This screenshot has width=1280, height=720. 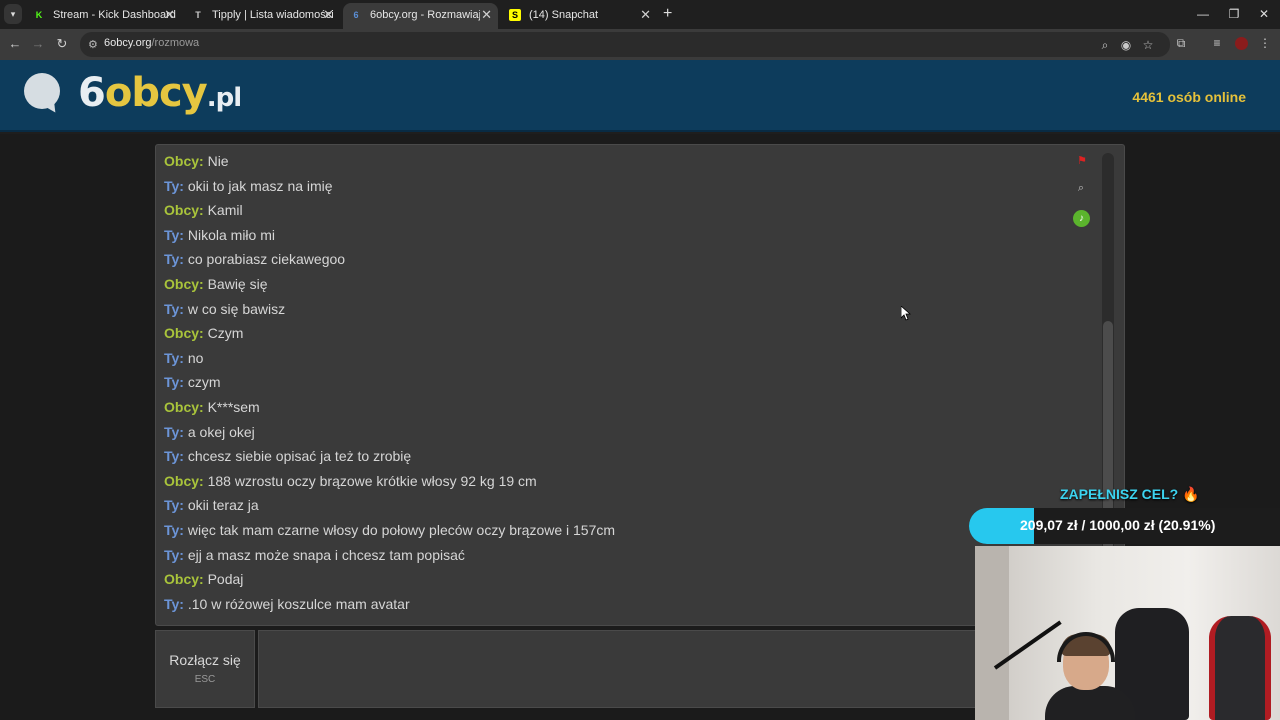 What do you see at coordinates (298, 603) in the screenshot?
I see `message-text: .10 w różowej koszulce mam avatar` at bounding box center [298, 603].